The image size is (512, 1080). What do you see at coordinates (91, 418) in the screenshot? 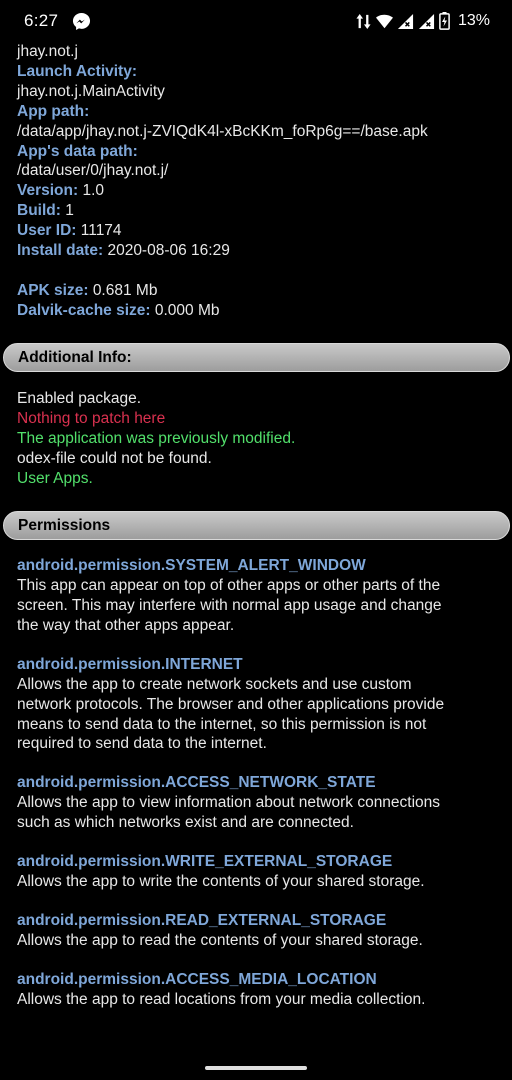
I see `info-nothing-to-patch: Nothing to patch here` at bounding box center [91, 418].